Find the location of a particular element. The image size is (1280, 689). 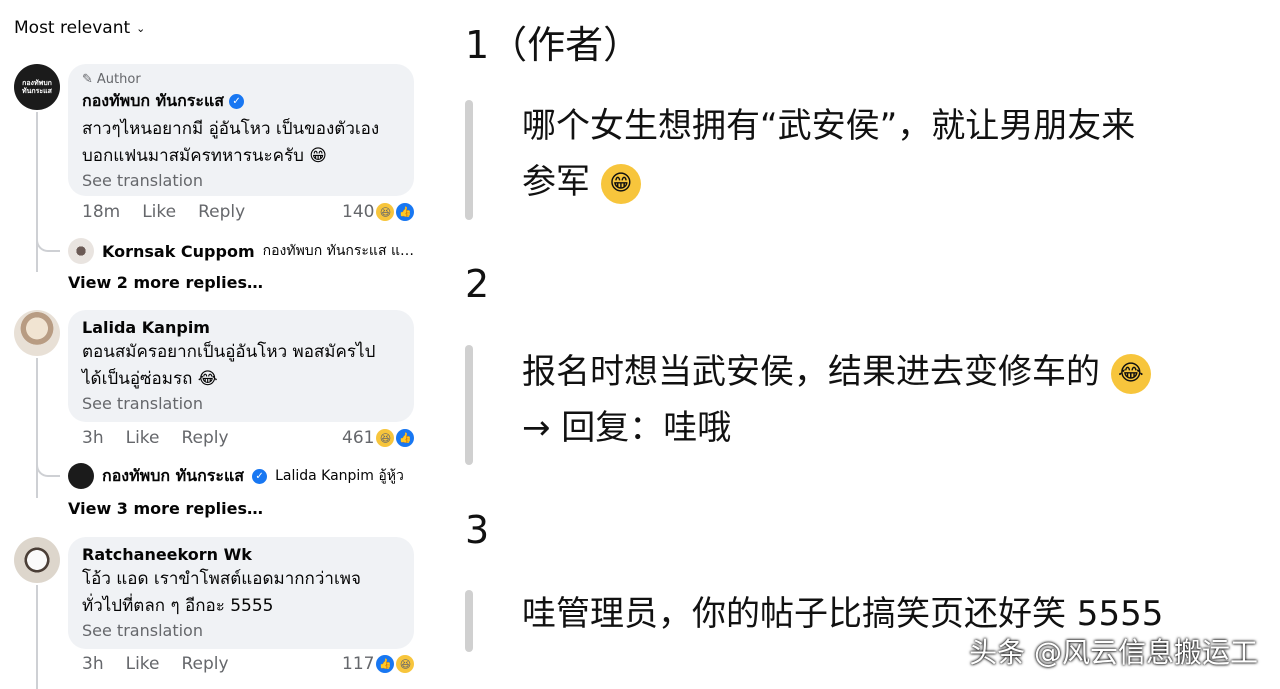

translation-line-1: 报名时想当武安侯，结果进去变修车的 😂 is located at coordinates (892, 372).